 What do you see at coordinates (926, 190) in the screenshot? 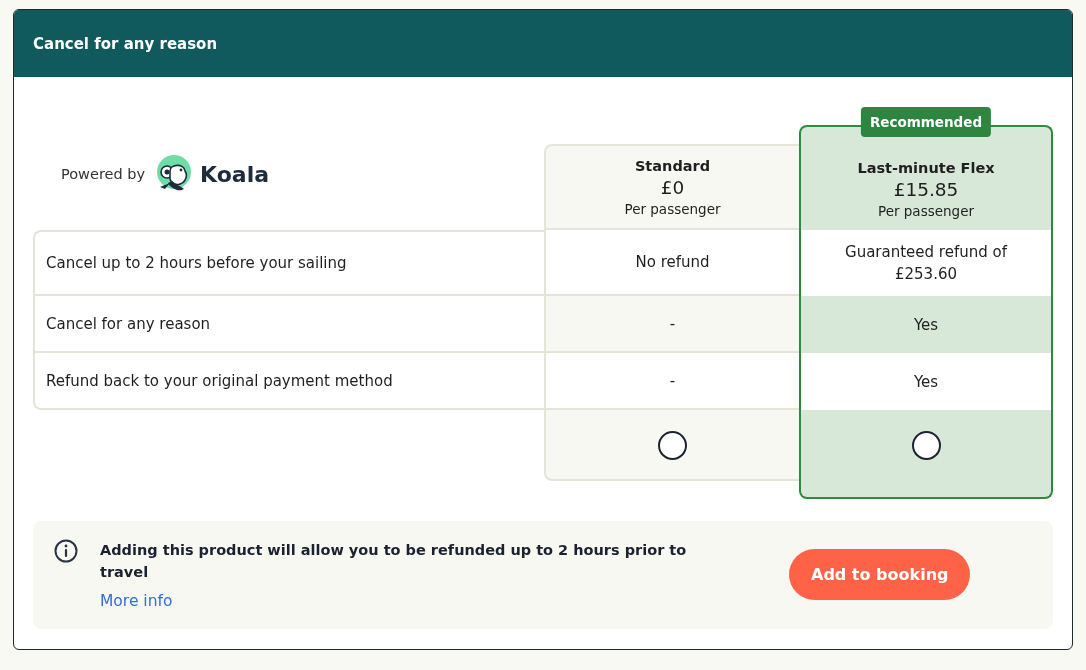
I see `plan-price: £15.85` at bounding box center [926, 190].